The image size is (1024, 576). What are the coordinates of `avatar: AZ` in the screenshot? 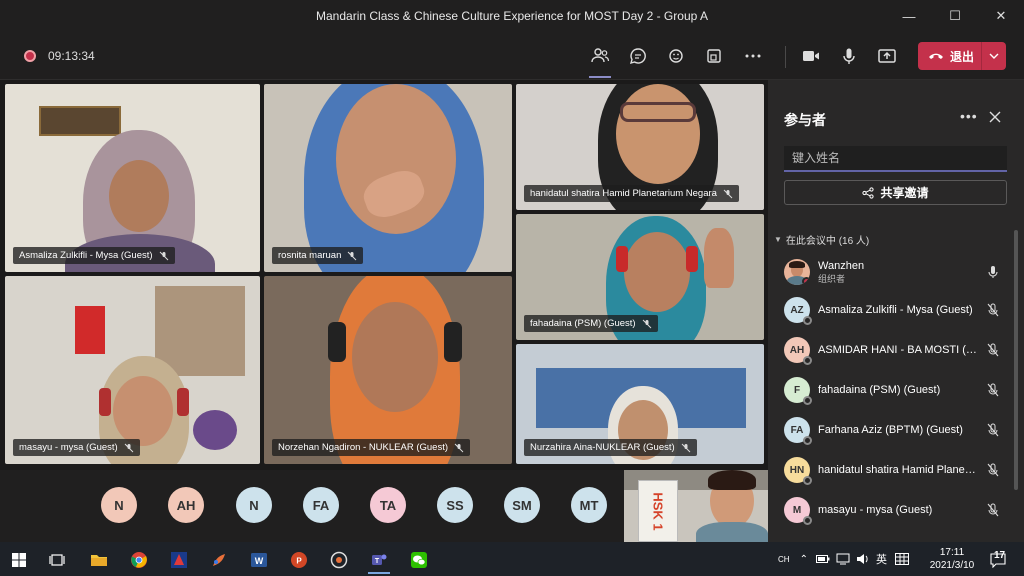 It's located at (798, 311).